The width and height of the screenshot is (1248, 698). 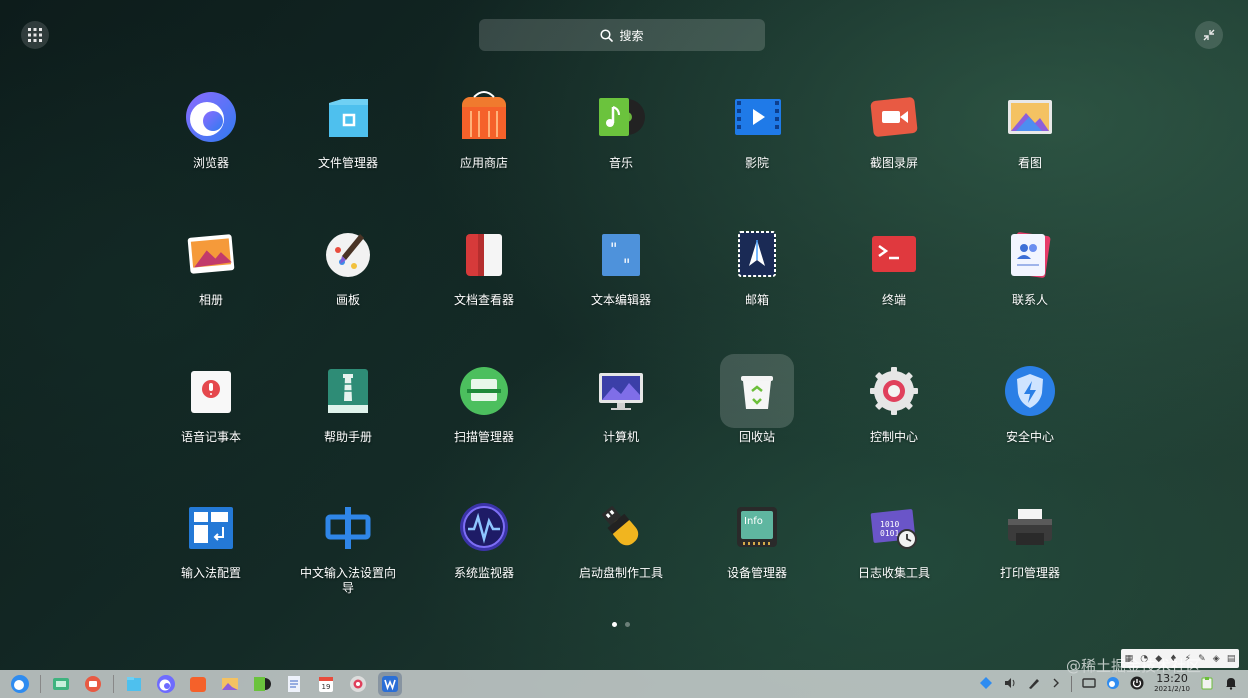 What do you see at coordinates (211, 535) in the screenshot?
I see `app-input-method-config: 输入法配置` at bounding box center [211, 535].